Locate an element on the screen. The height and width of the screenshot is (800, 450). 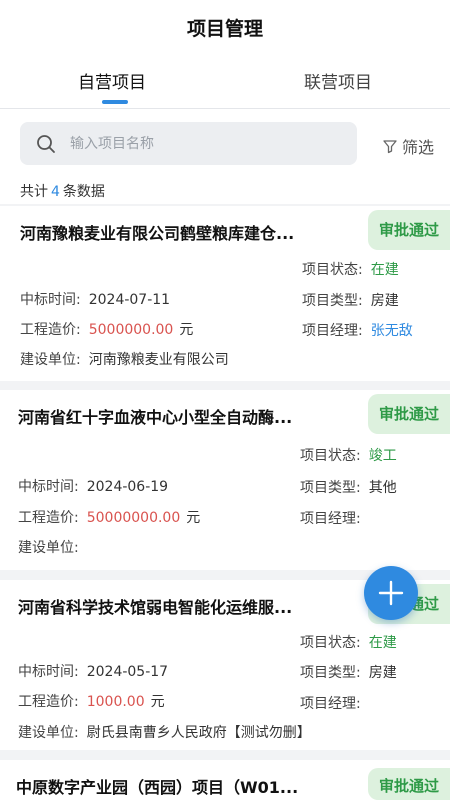
search-icon is located at coordinates (46, 144).